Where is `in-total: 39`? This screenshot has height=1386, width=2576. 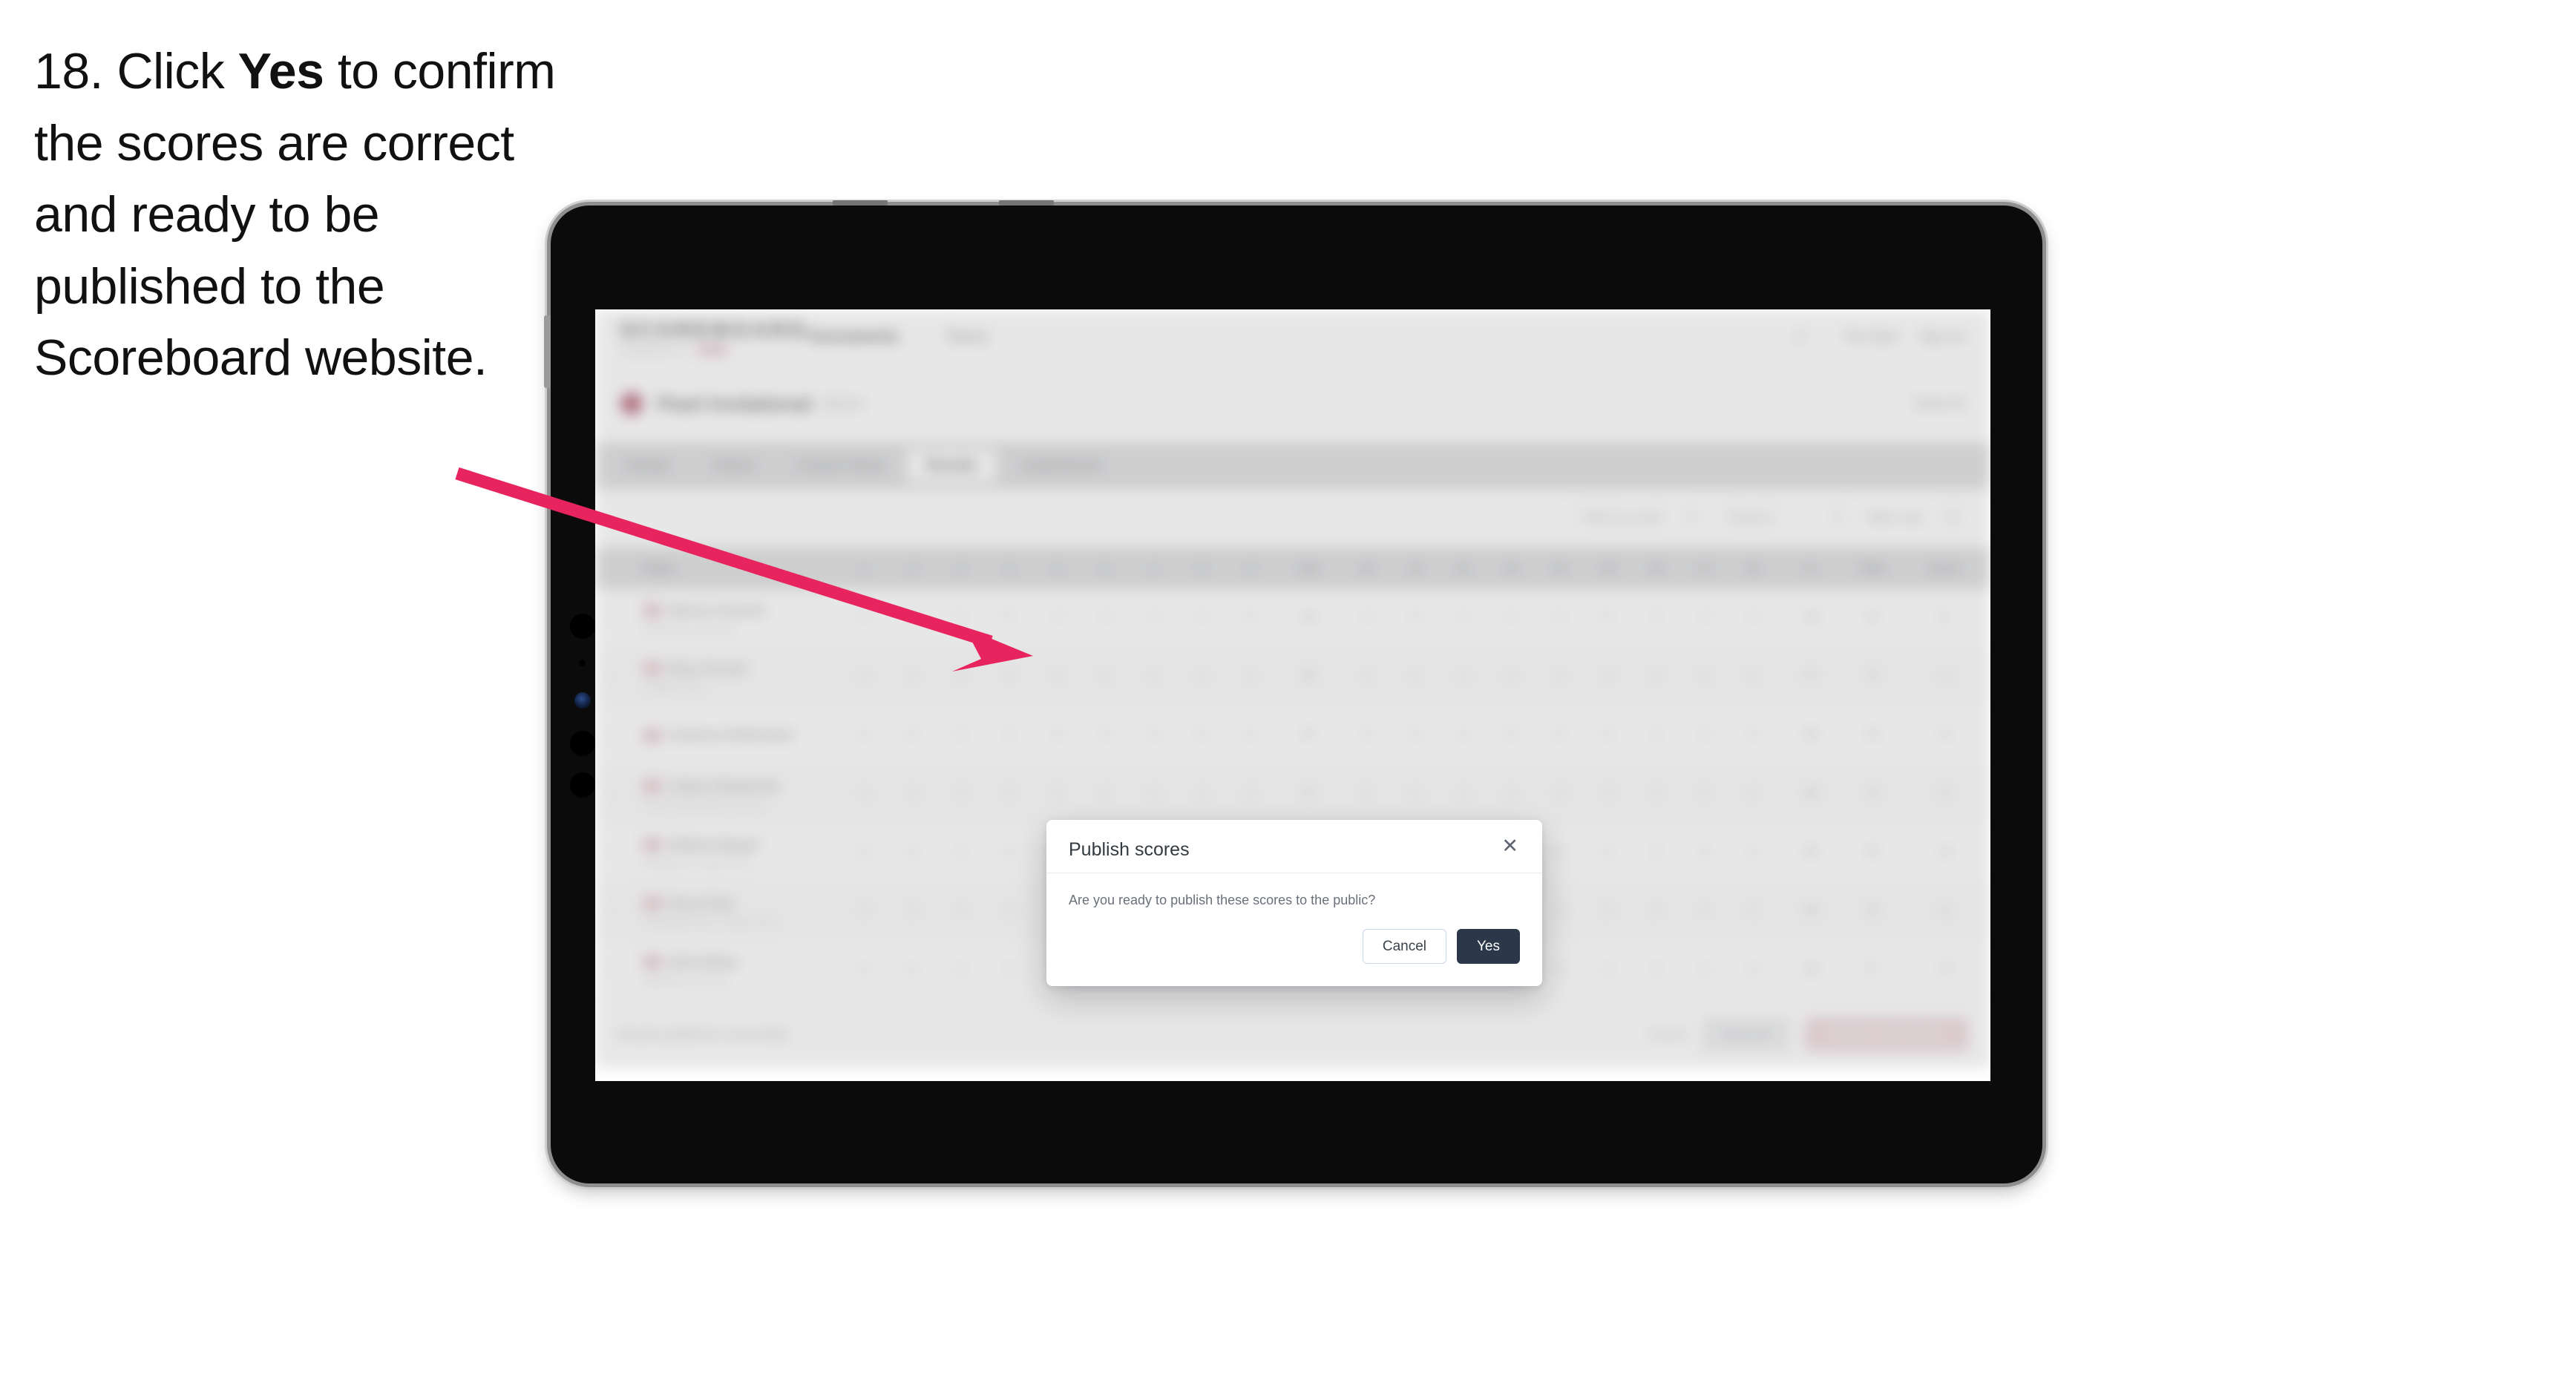
in-total: 39 is located at coordinates (1811, 969).